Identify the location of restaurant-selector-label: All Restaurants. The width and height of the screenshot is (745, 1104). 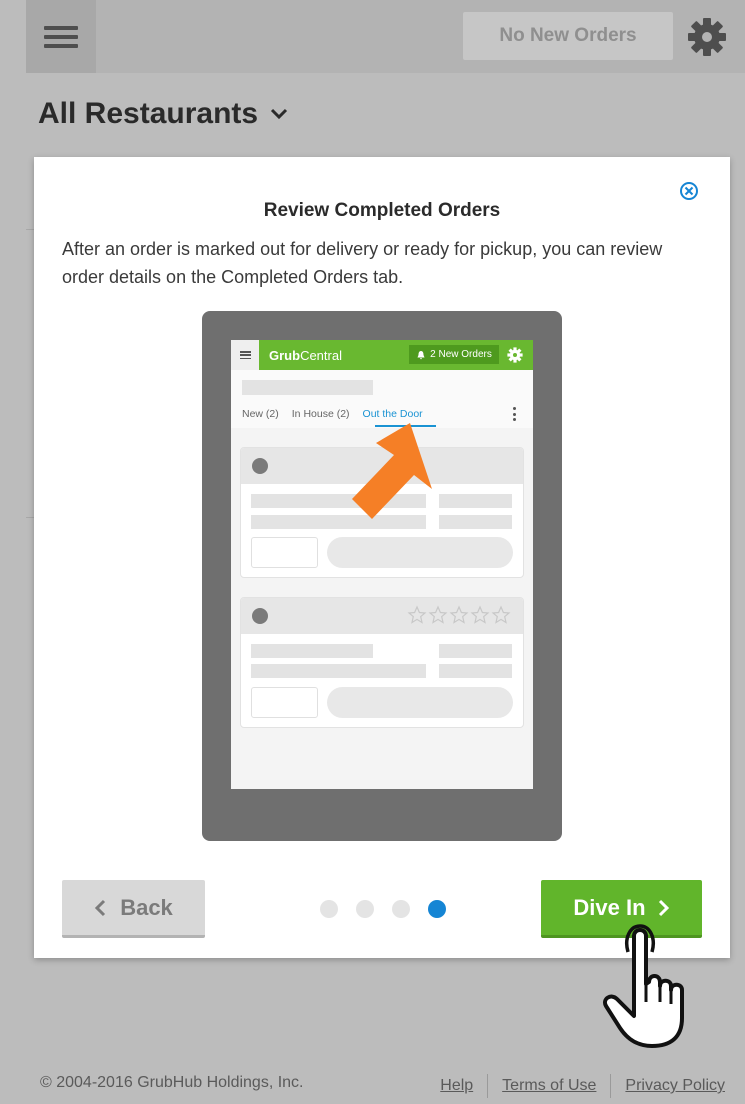
(148, 113).